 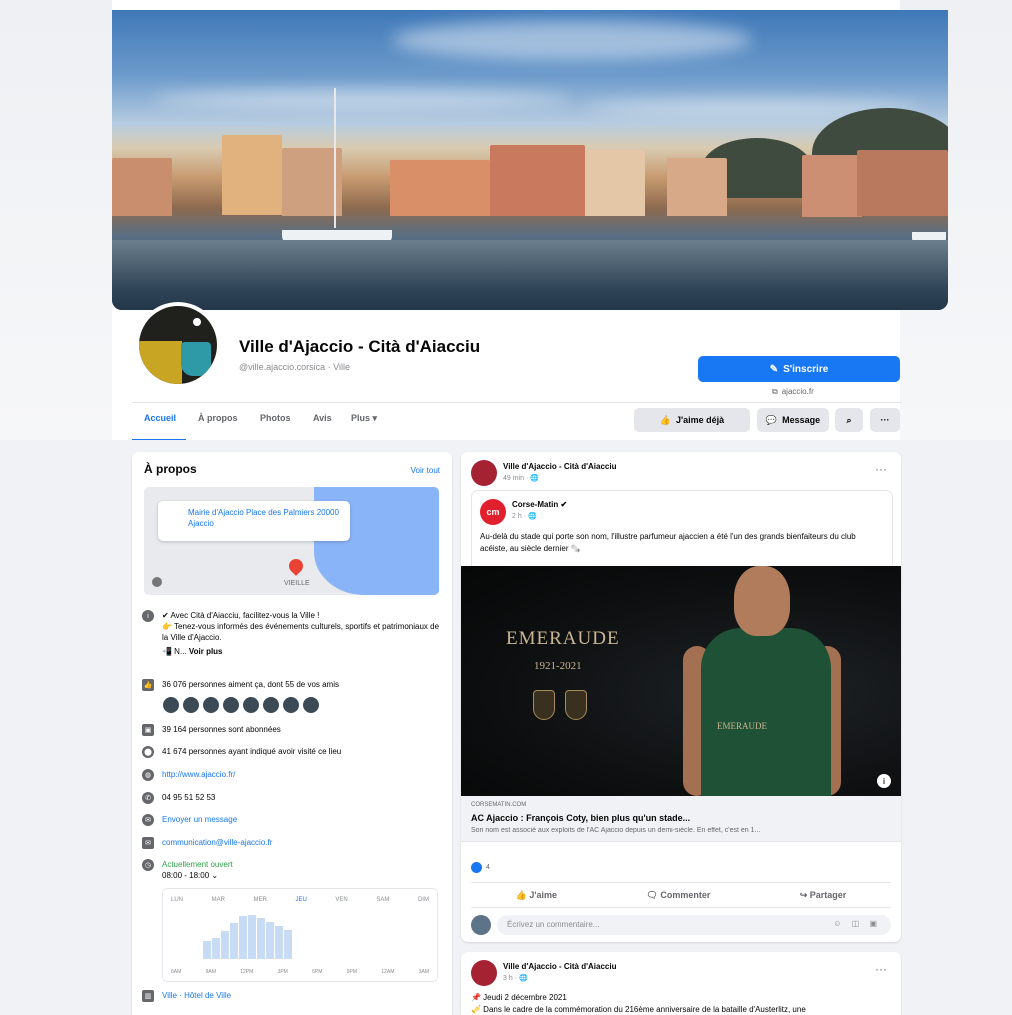 I want to click on post-image: EMERAUDE 1921-2021 EMERAUDE i, so click(x=681, y=681).